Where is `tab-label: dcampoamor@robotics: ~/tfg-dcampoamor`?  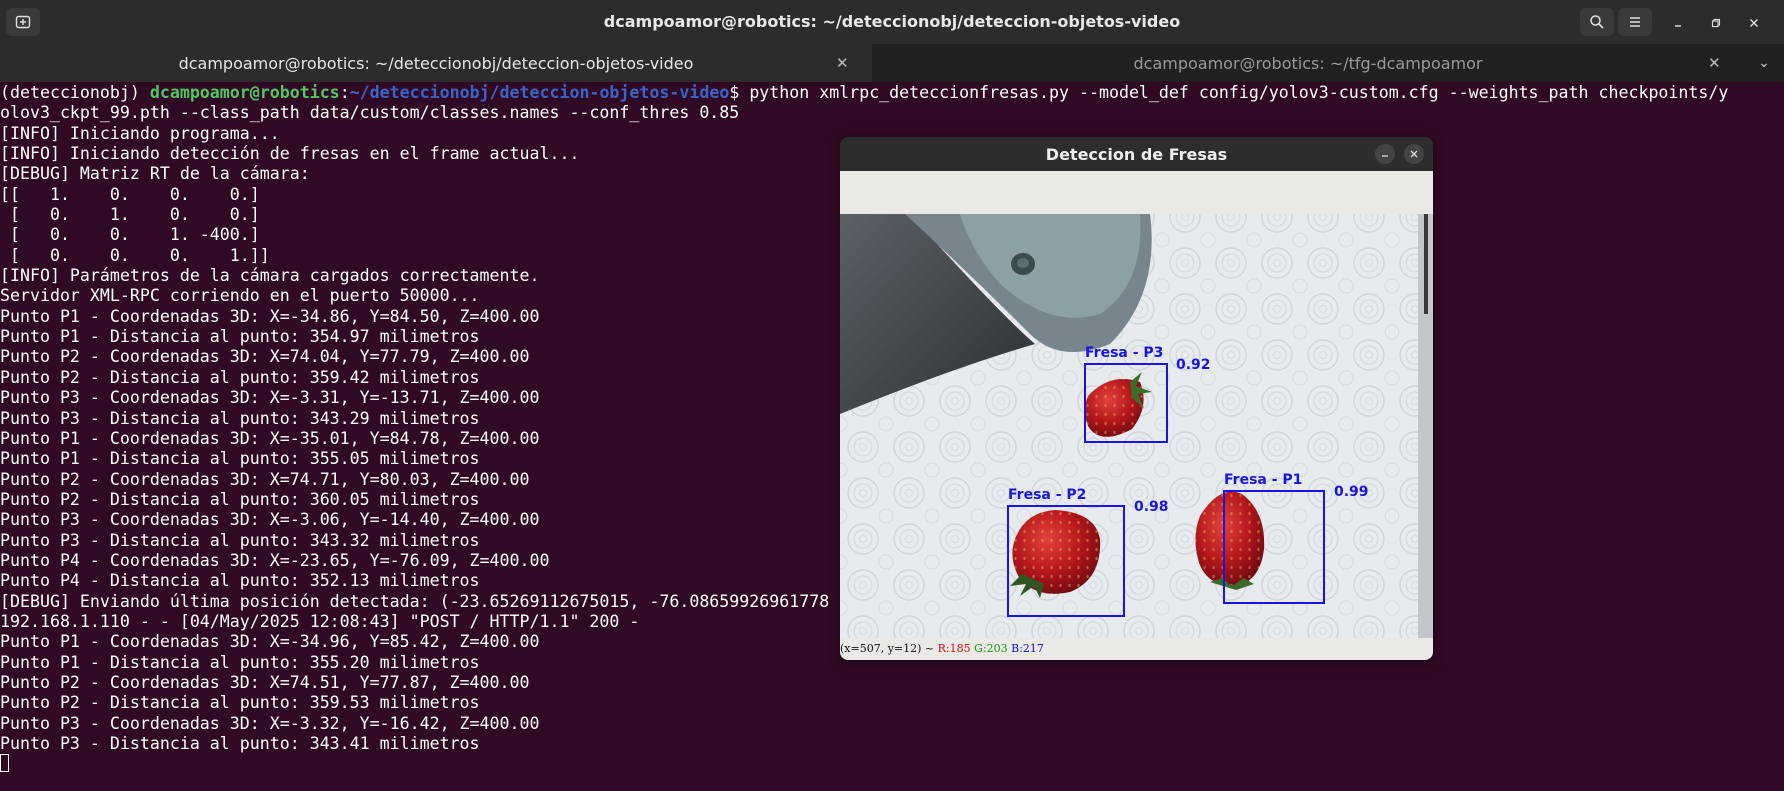
tab-label: dcampoamor@robotics: ~/tfg-dcampoamor is located at coordinates (1308, 63).